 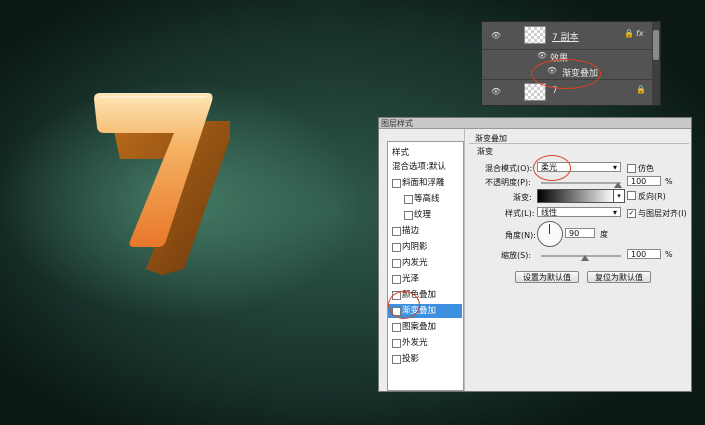 What do you see at coordinates (411, 279) in the screenshot?
I see `style-list-label: 光泽` at bounding box center [411, 279].